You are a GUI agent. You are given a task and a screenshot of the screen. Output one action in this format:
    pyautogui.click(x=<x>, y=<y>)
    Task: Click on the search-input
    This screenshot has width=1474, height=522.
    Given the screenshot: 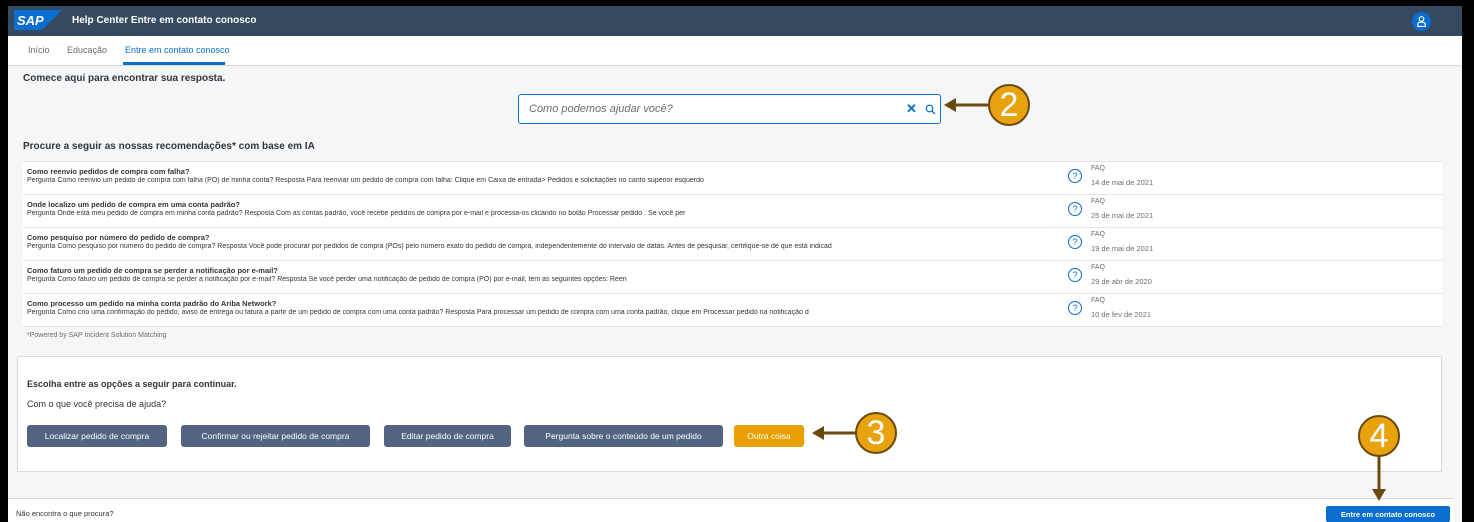 What is the action you would take?
    pyautogui.click(x=709, y=109)
    